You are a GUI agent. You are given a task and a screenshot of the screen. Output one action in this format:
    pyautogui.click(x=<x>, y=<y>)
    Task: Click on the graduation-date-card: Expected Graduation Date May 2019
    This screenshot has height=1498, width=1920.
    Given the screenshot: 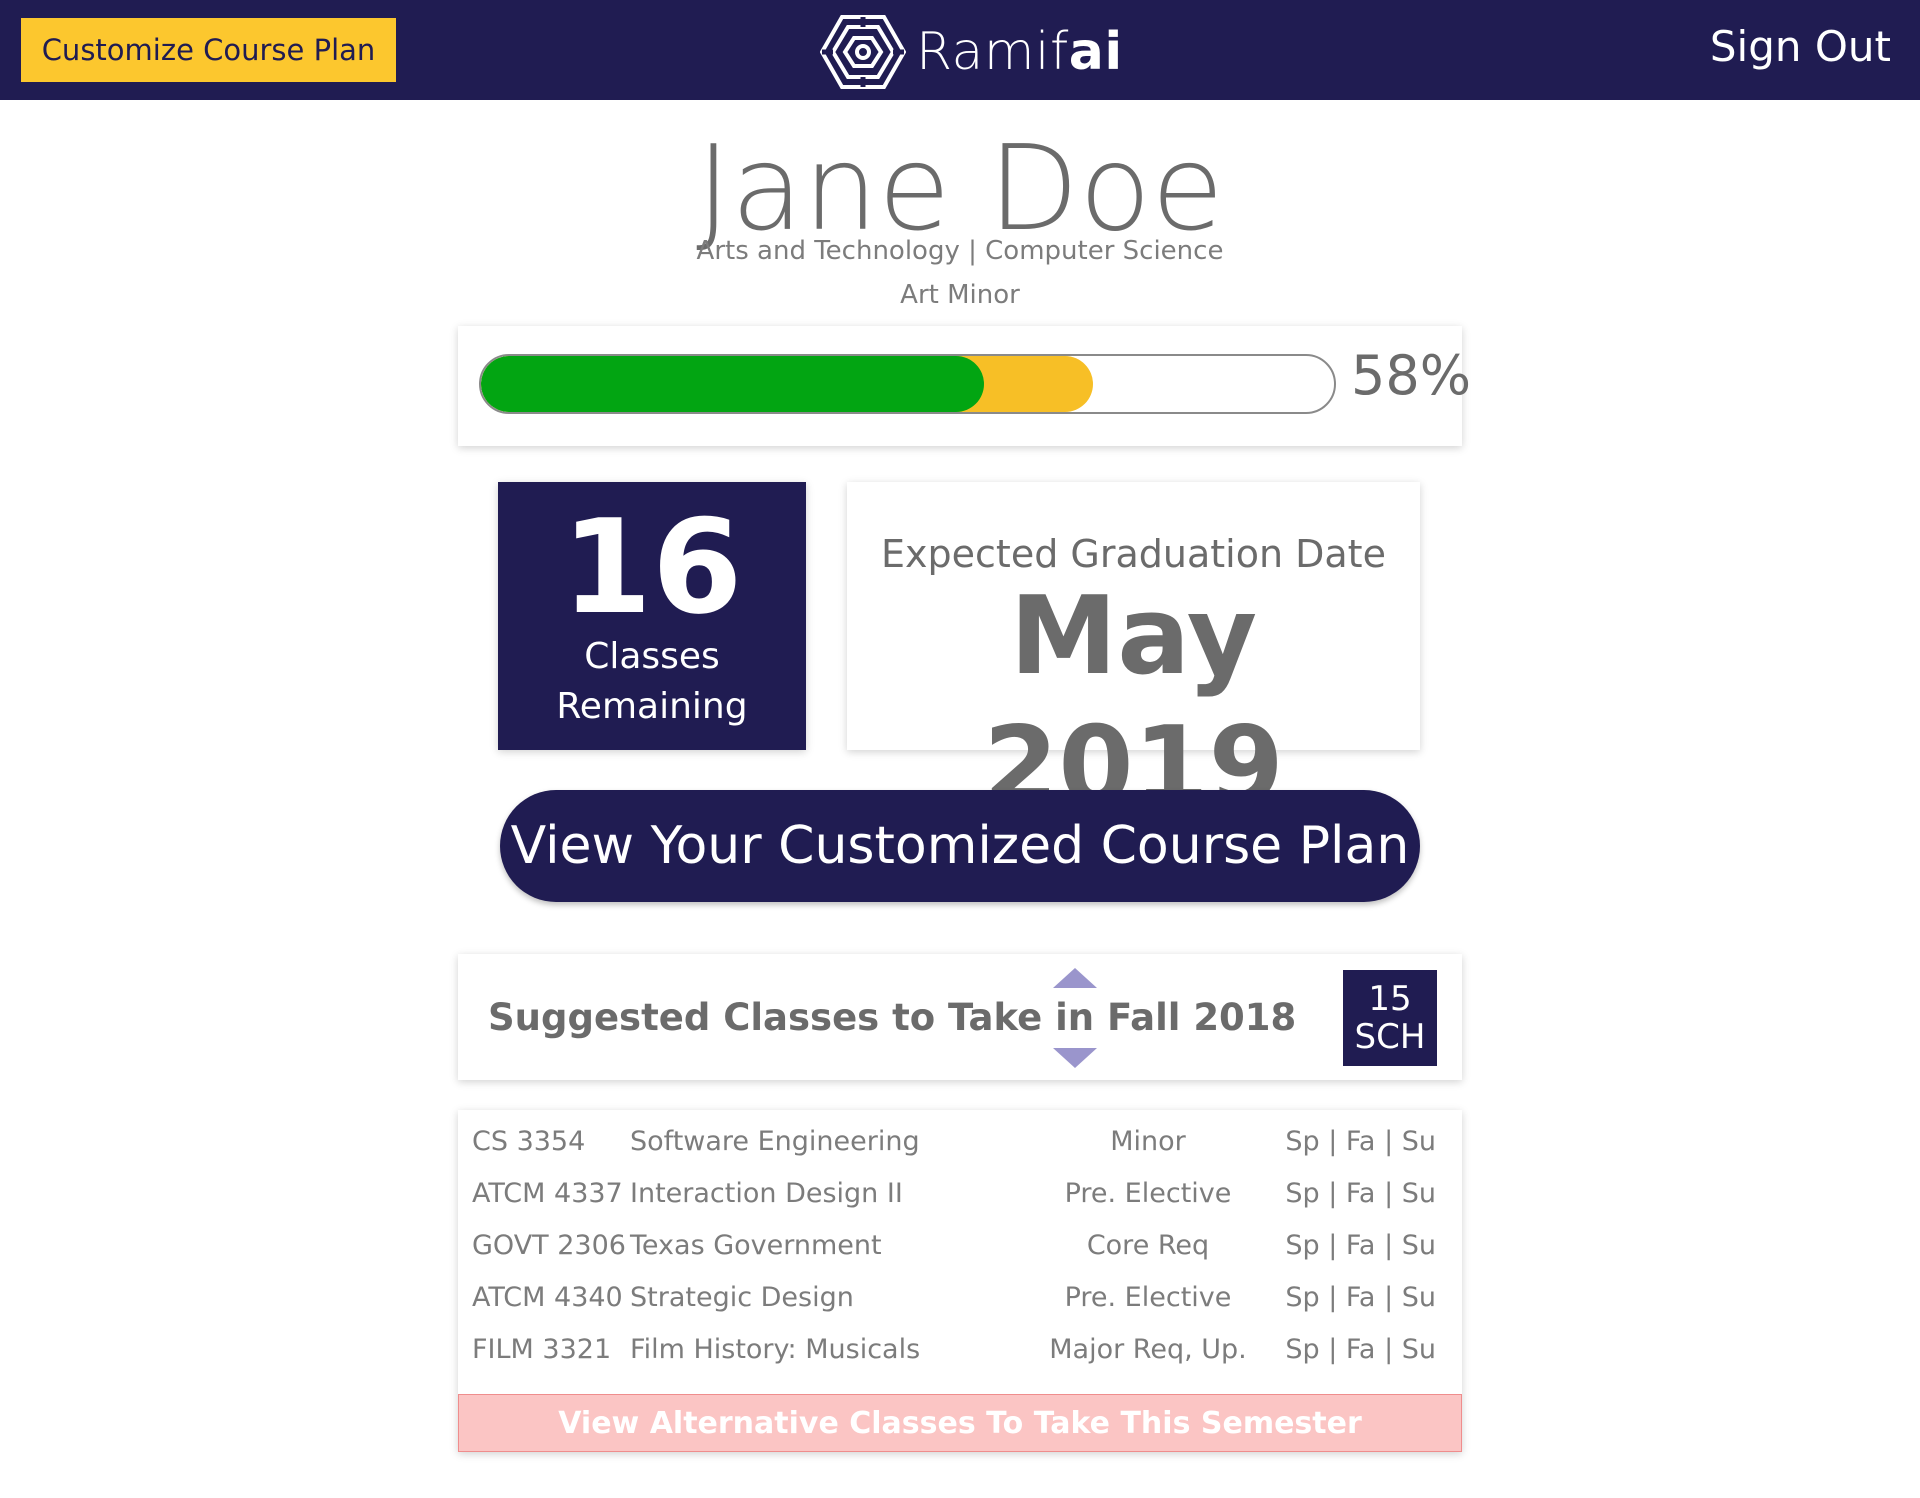 What is the action you would take?
    pyautogui.click(x=1133, y=655)
    